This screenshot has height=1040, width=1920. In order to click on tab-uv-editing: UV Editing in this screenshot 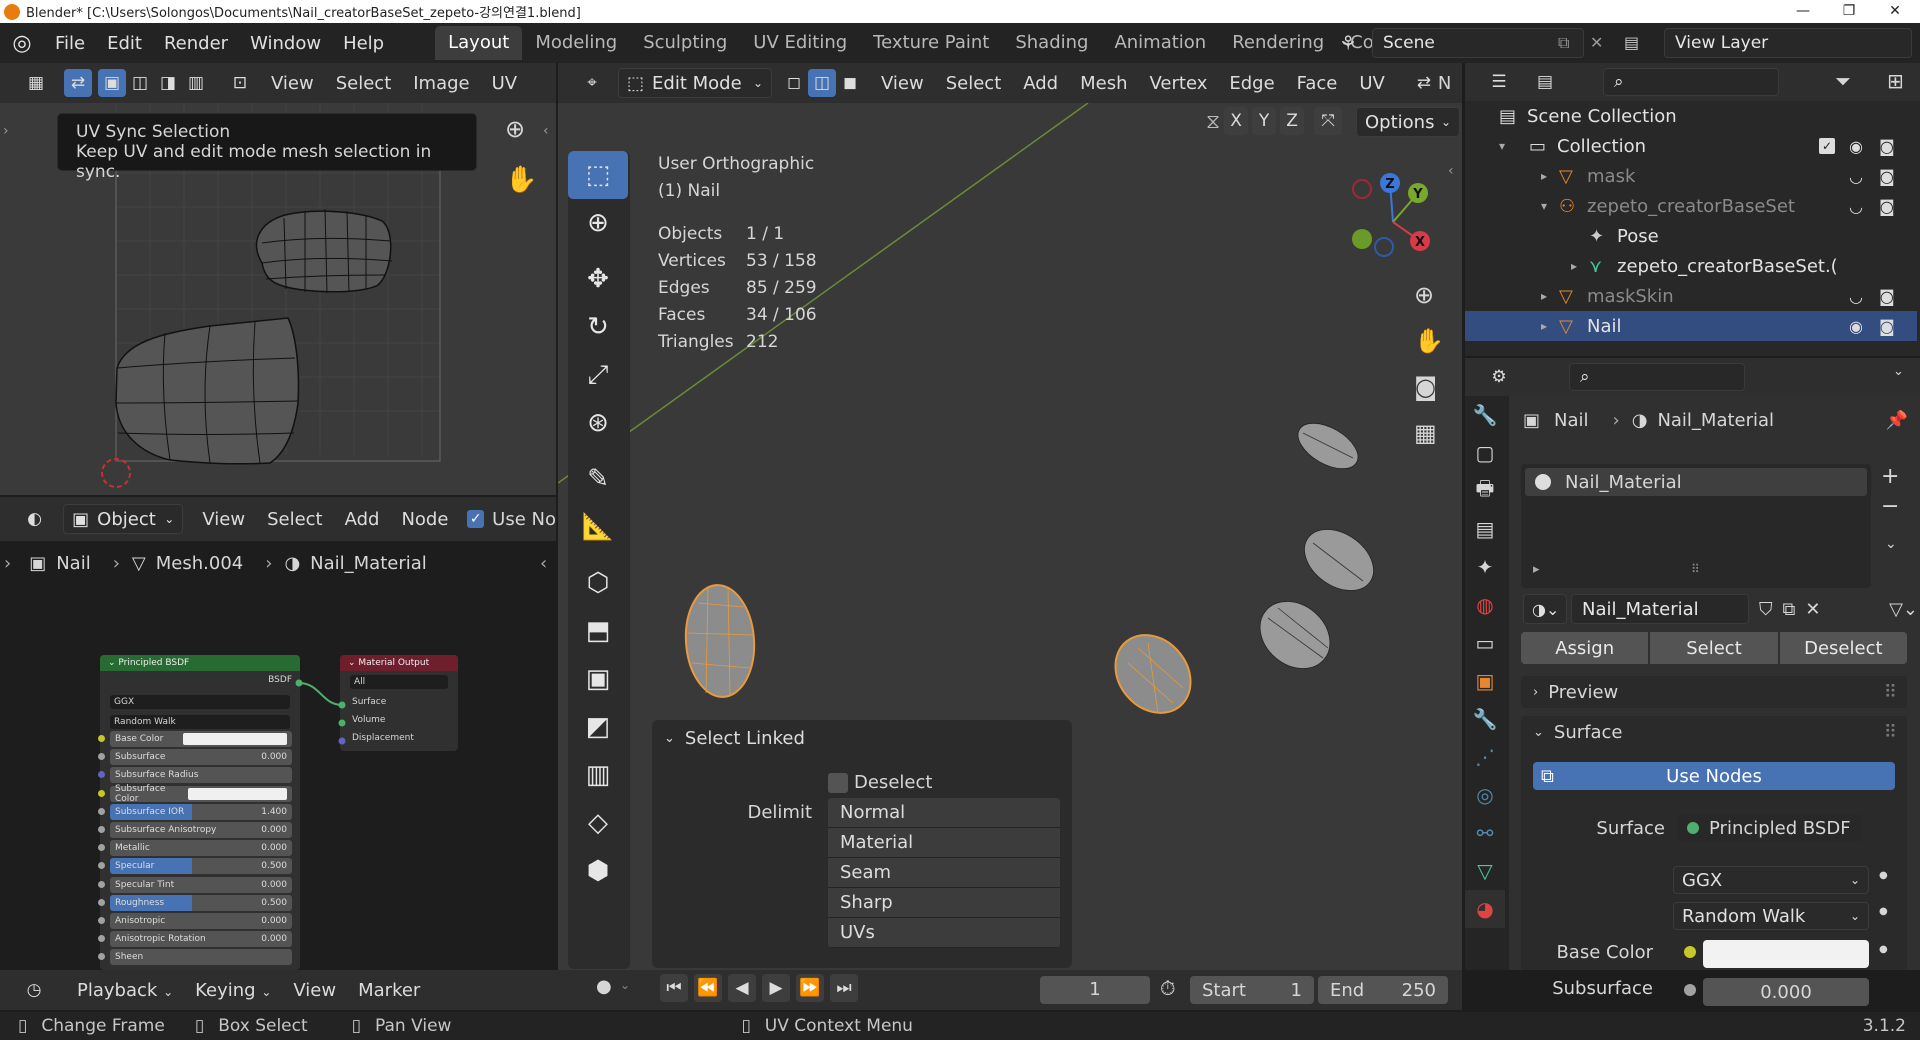, I will do `click(800, 43)`.